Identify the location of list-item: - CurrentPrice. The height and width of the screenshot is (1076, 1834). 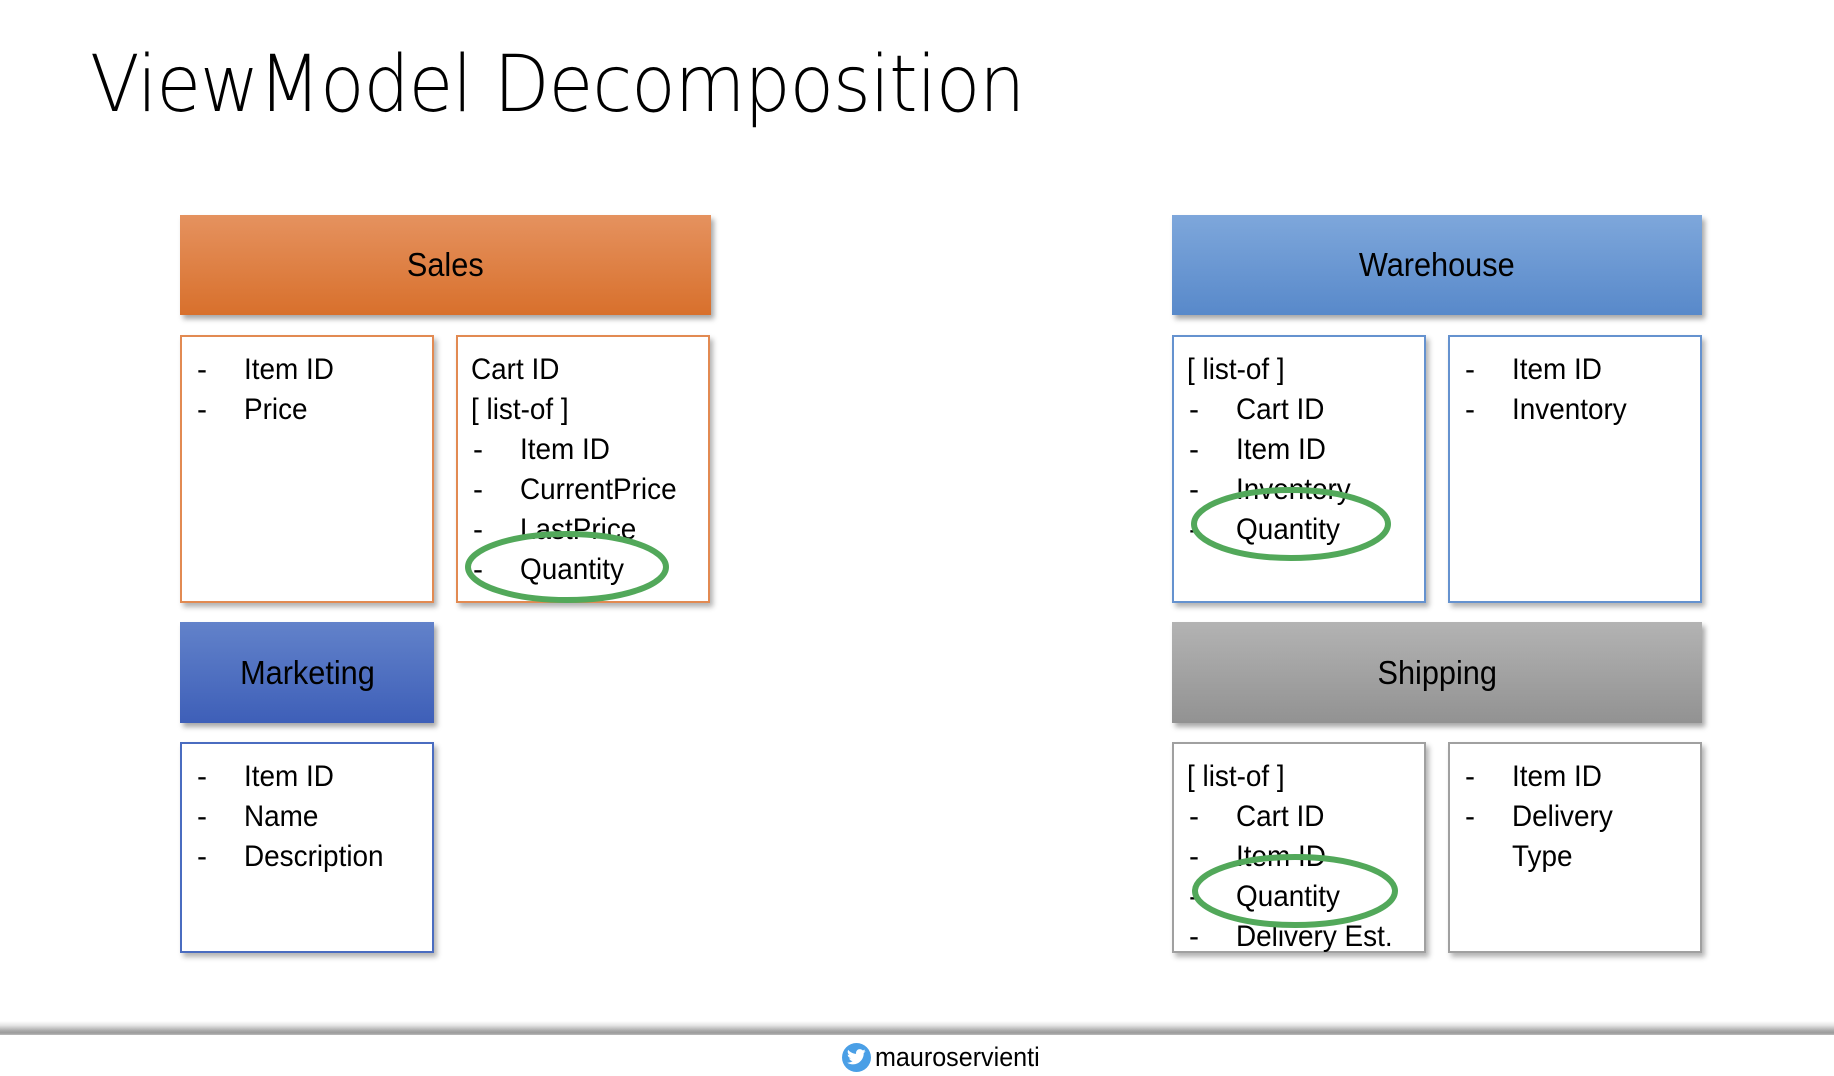
(589, 490).